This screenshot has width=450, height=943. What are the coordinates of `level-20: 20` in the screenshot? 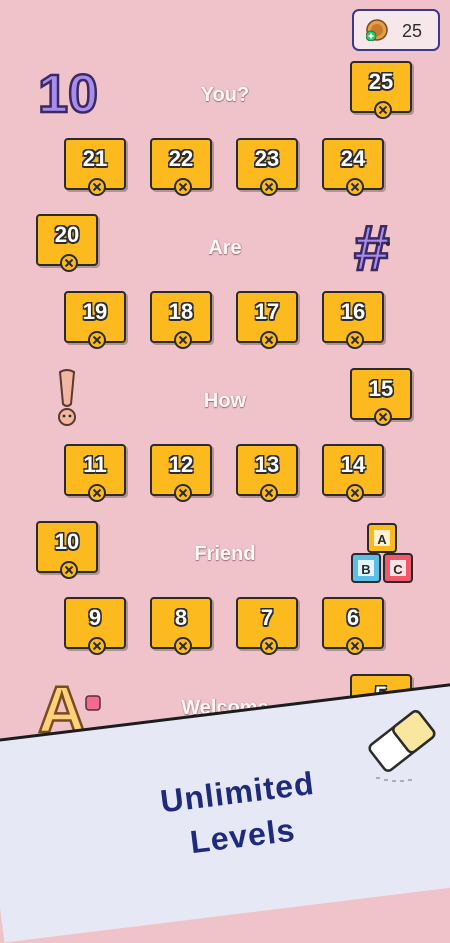 It's located at (67, 243).